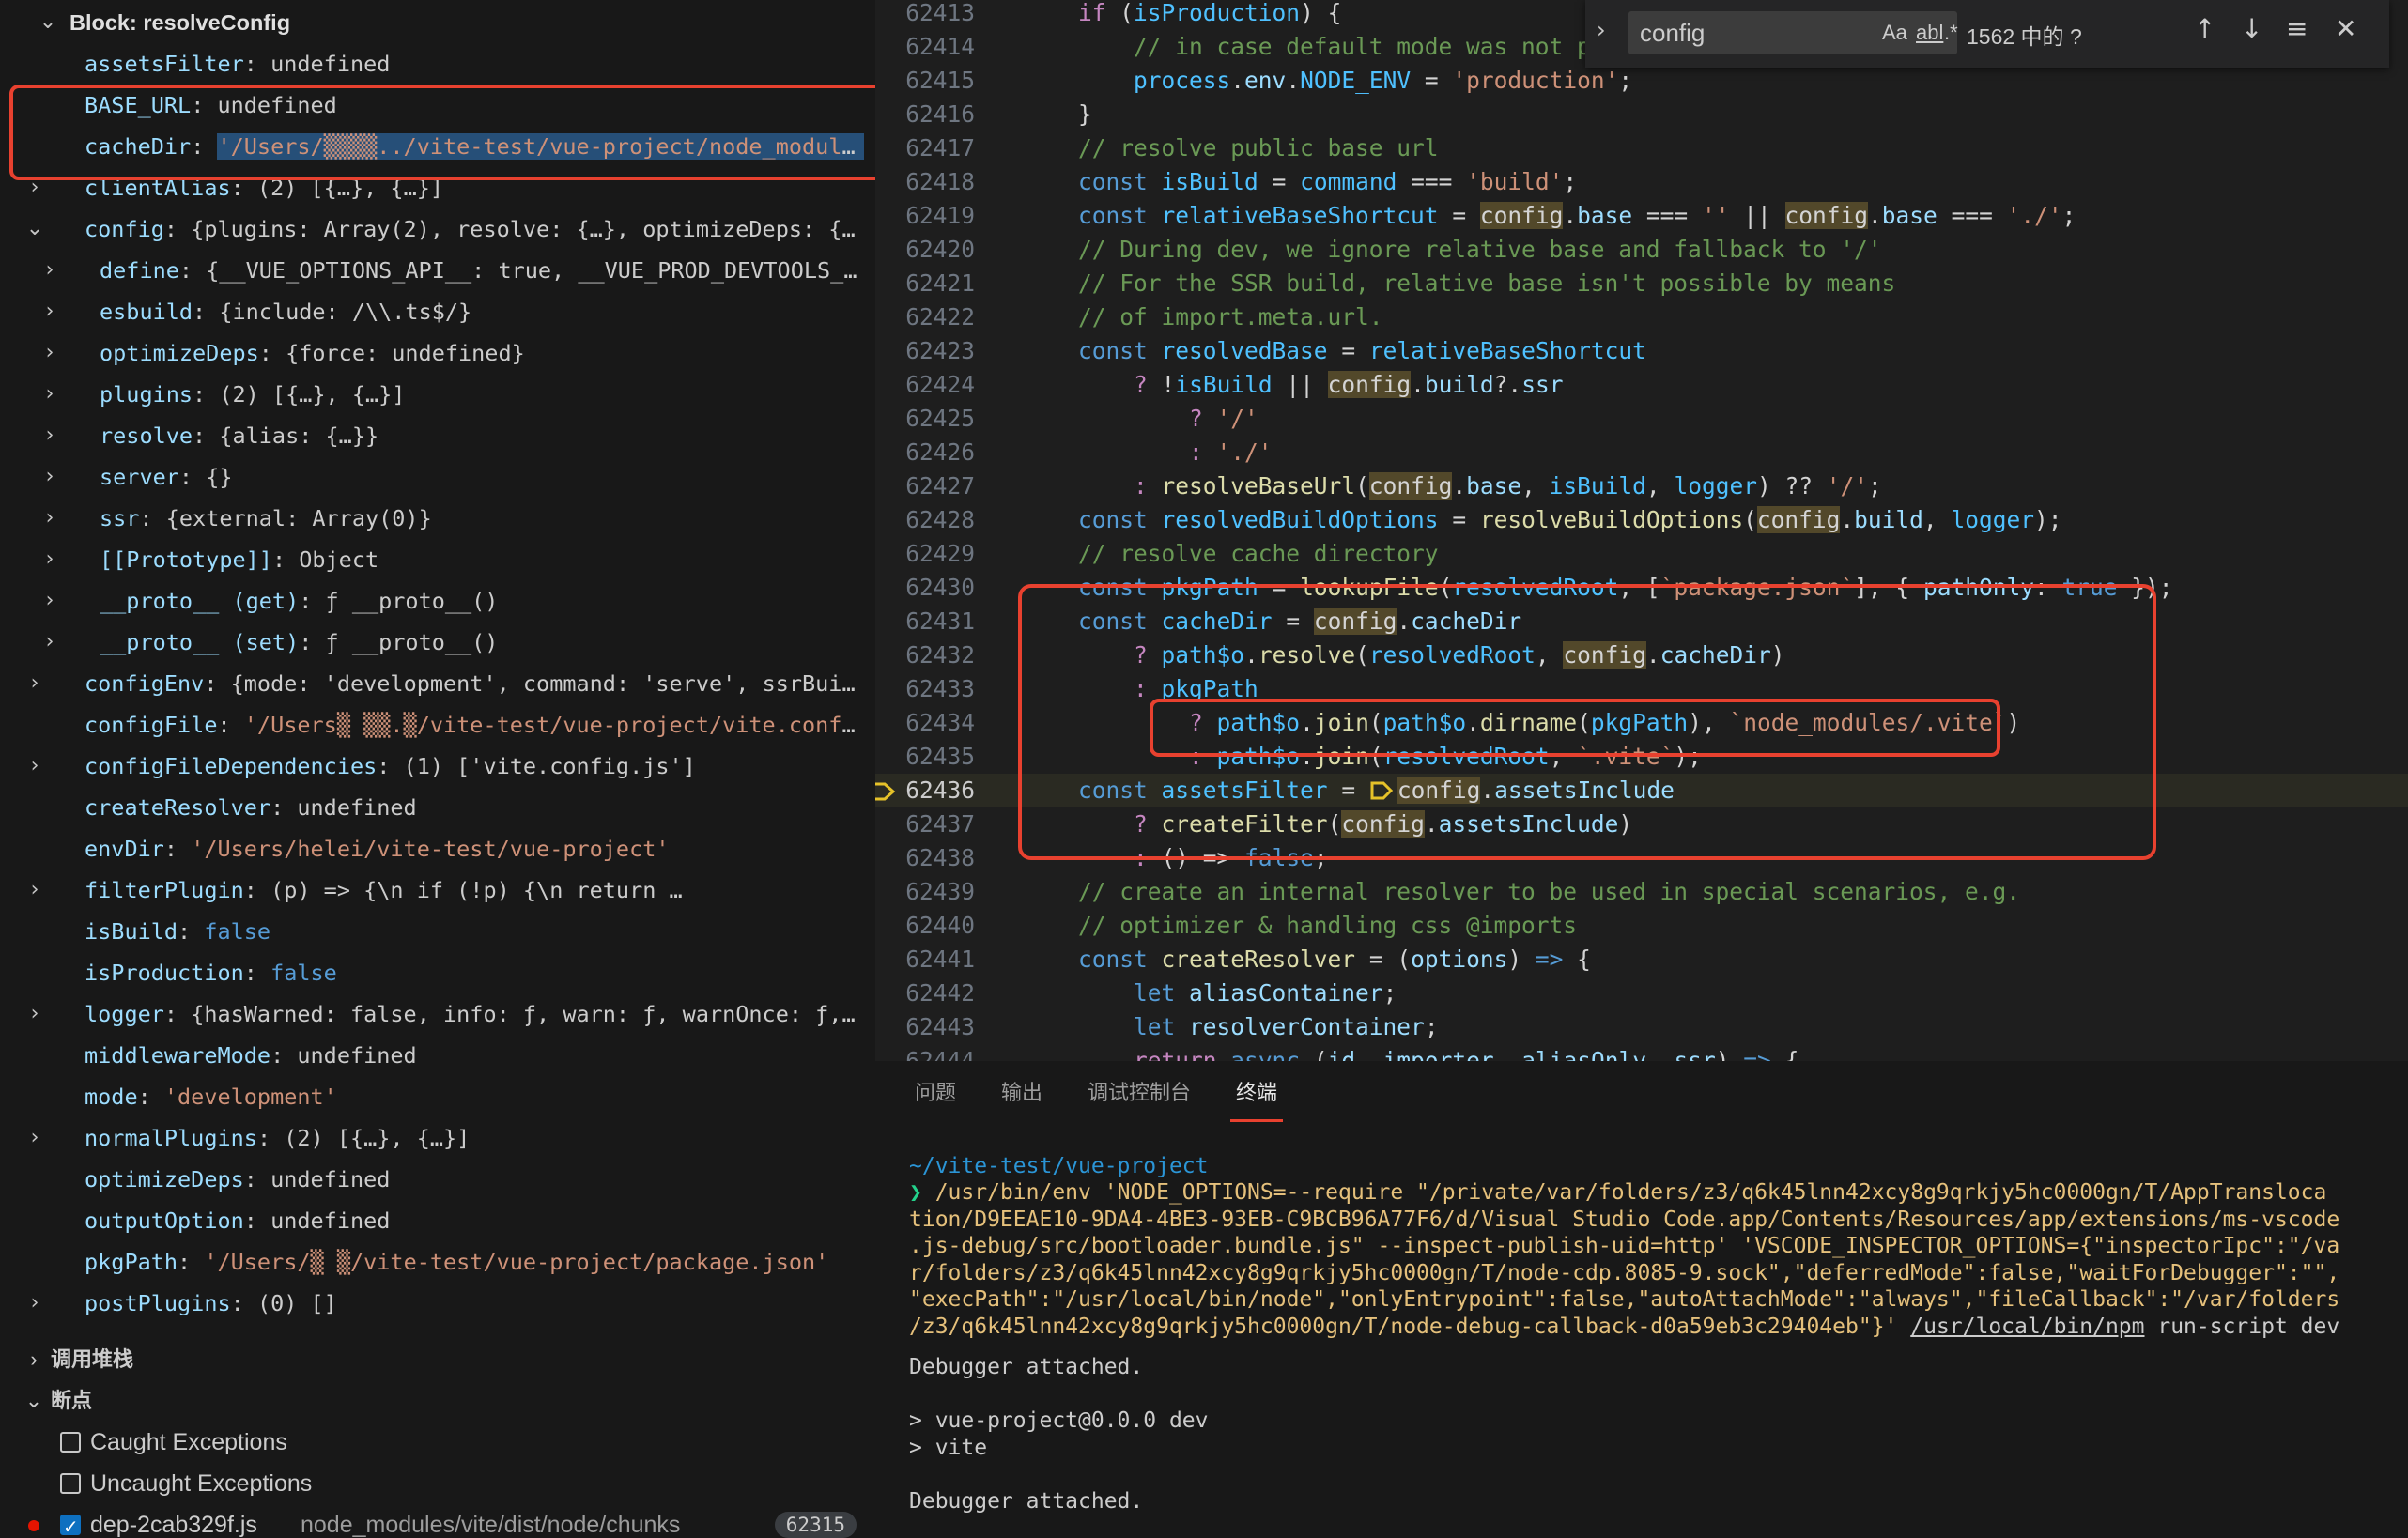  I want to click on breakpoint-enabled-checkbox, so click(70, 1522).